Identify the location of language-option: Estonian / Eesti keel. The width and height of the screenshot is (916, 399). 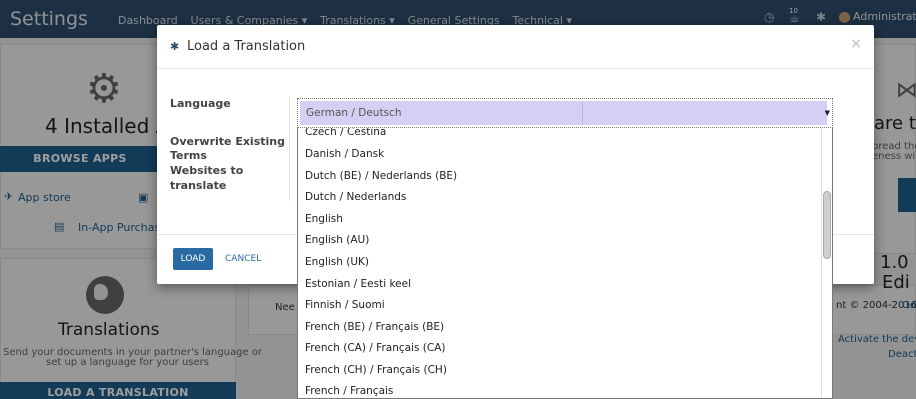
(358, 284).